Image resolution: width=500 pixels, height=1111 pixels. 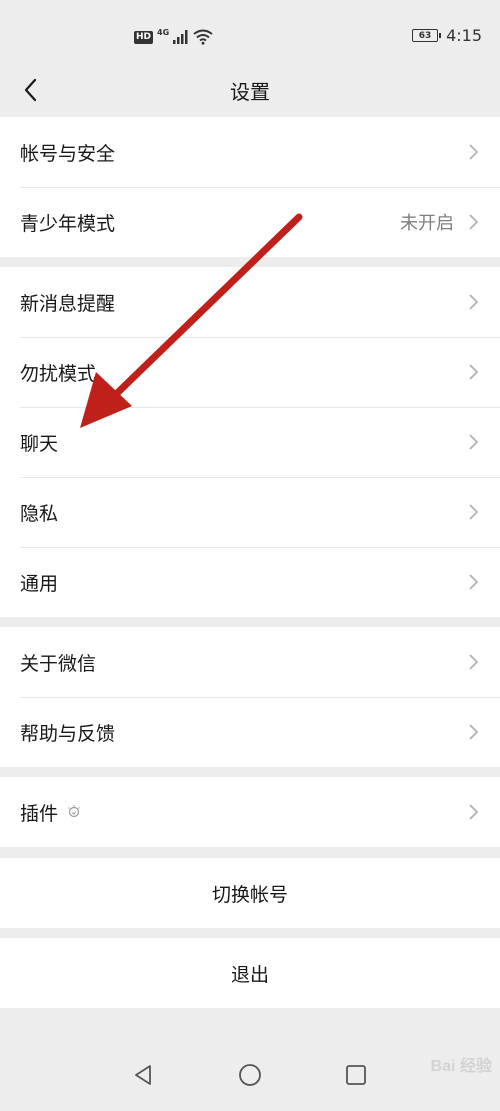 I want to click on hd-badge: HD, so click(x=144, y=37).